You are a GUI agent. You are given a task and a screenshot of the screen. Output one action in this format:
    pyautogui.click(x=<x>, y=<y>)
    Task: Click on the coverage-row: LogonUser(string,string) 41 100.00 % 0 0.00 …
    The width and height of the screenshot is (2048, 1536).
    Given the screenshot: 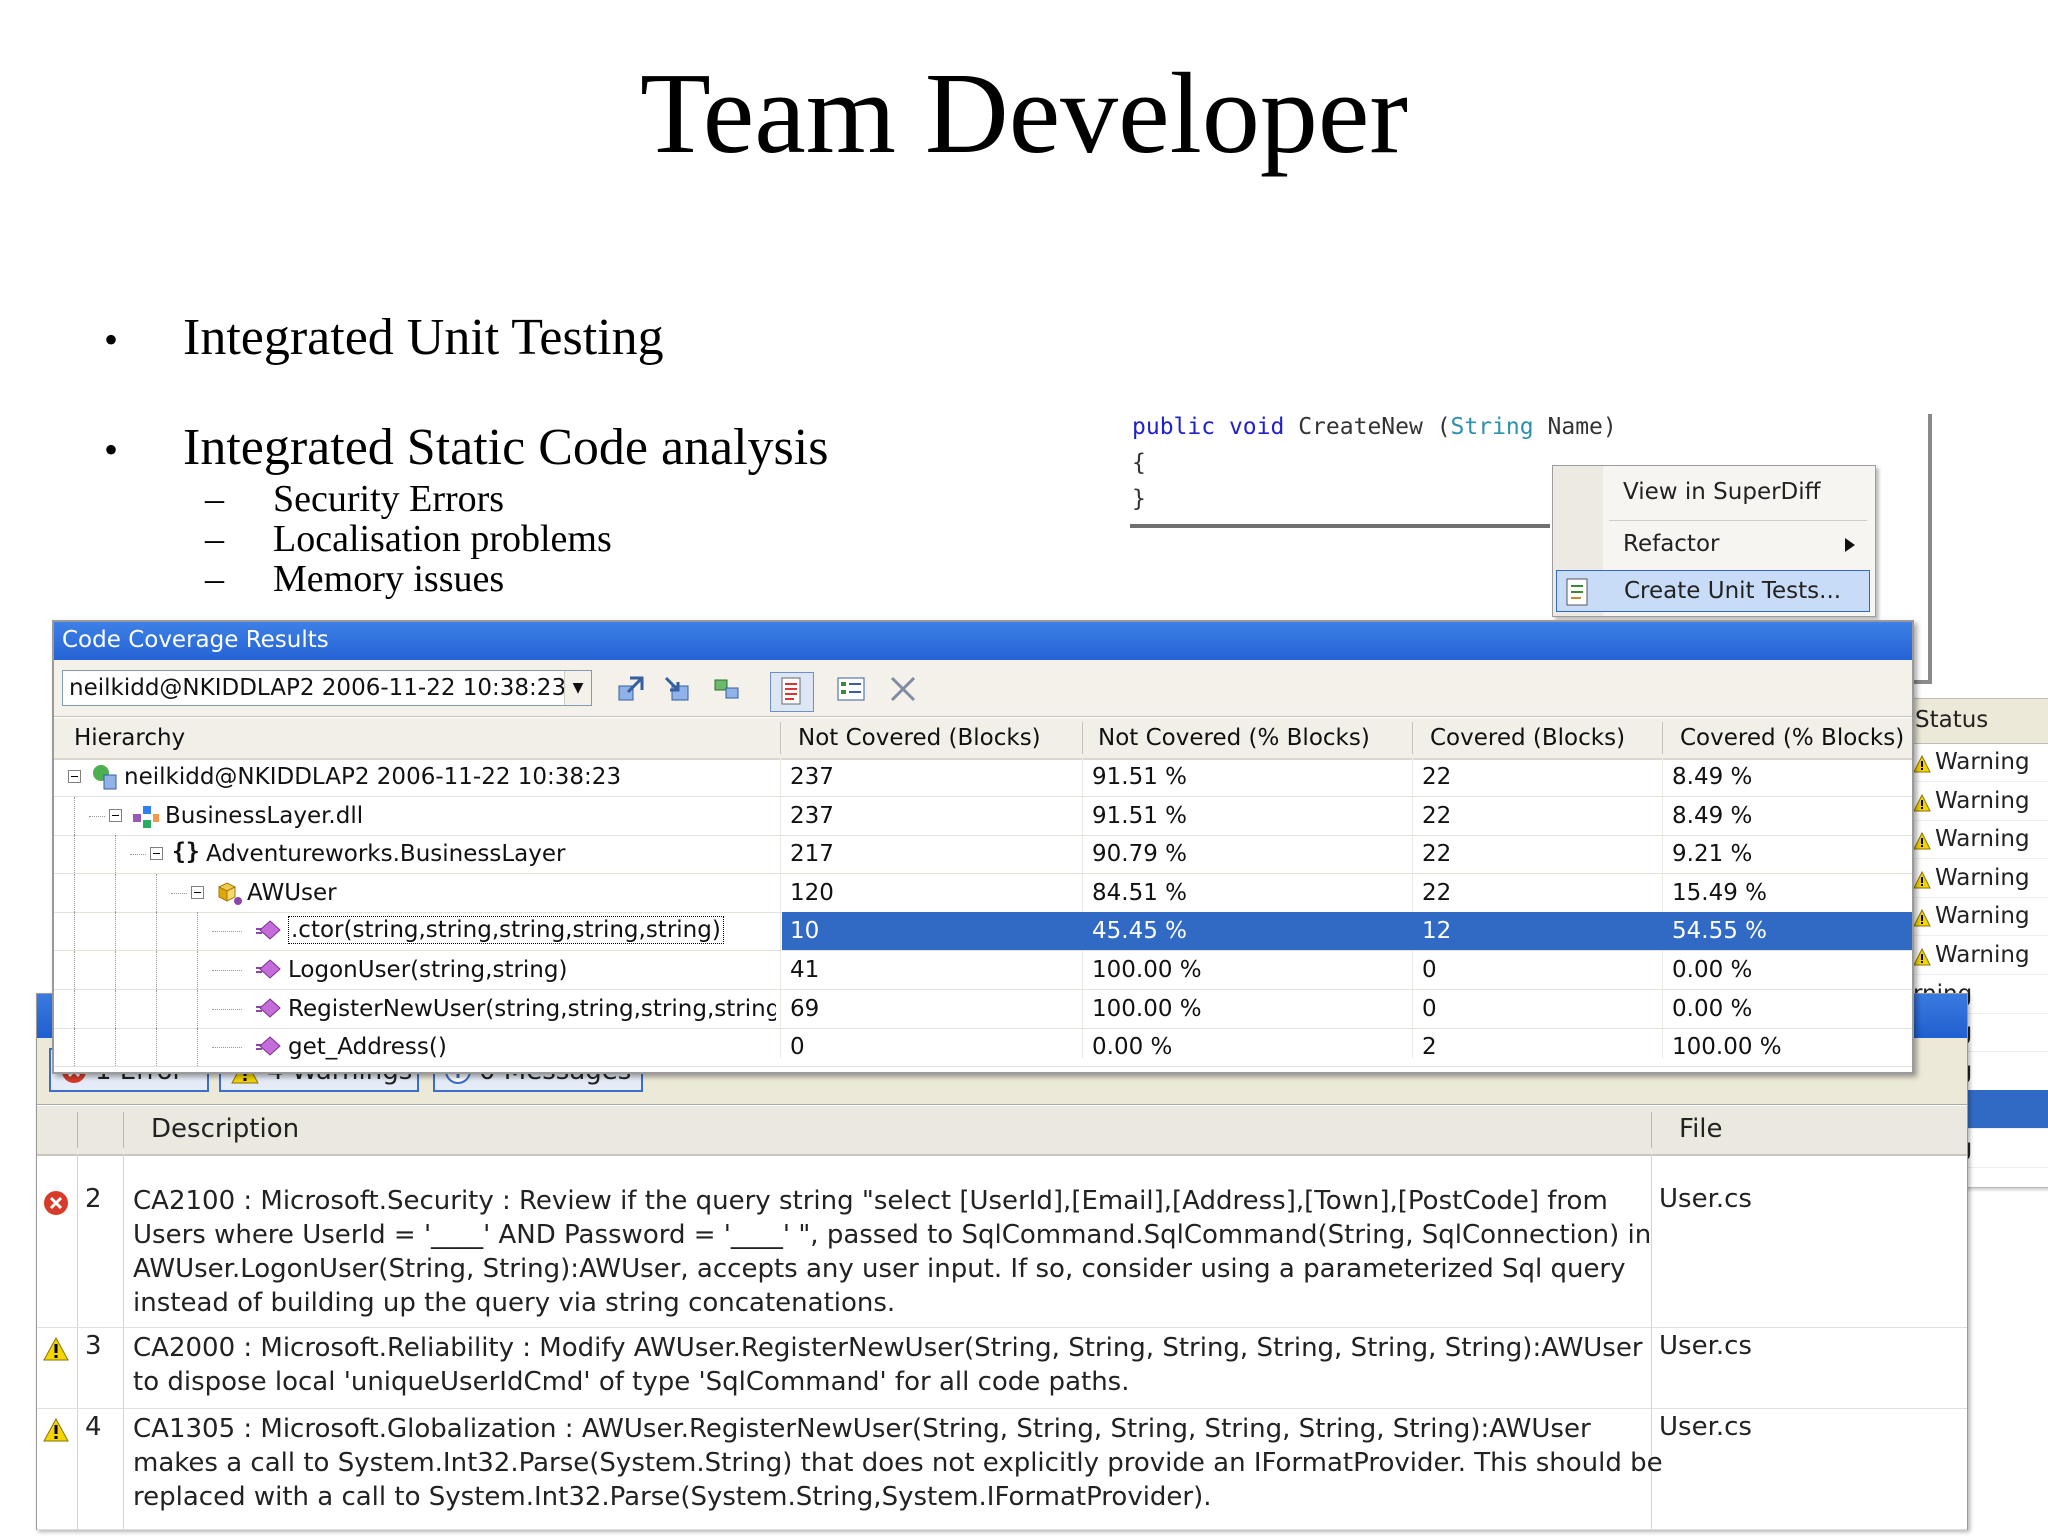 What is the action you would take?
    pyautogui.click(x=983, y=970)
    